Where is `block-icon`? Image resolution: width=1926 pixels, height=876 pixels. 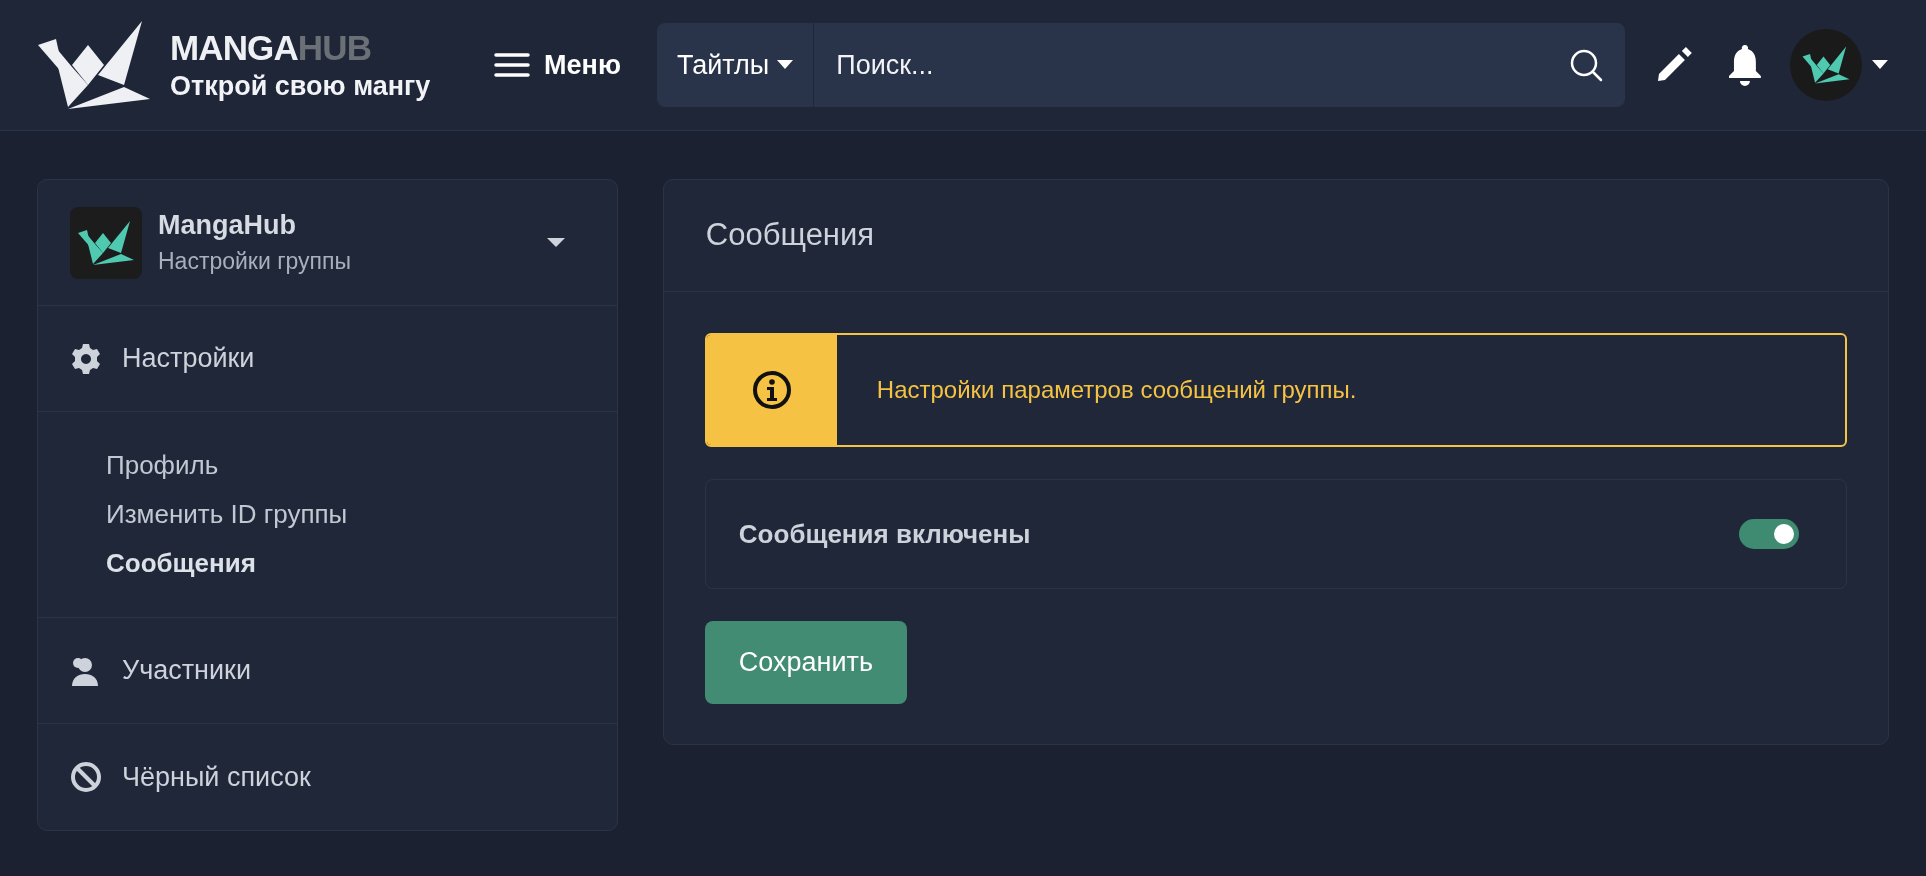 block-icon is located at coordinates (86, 777).